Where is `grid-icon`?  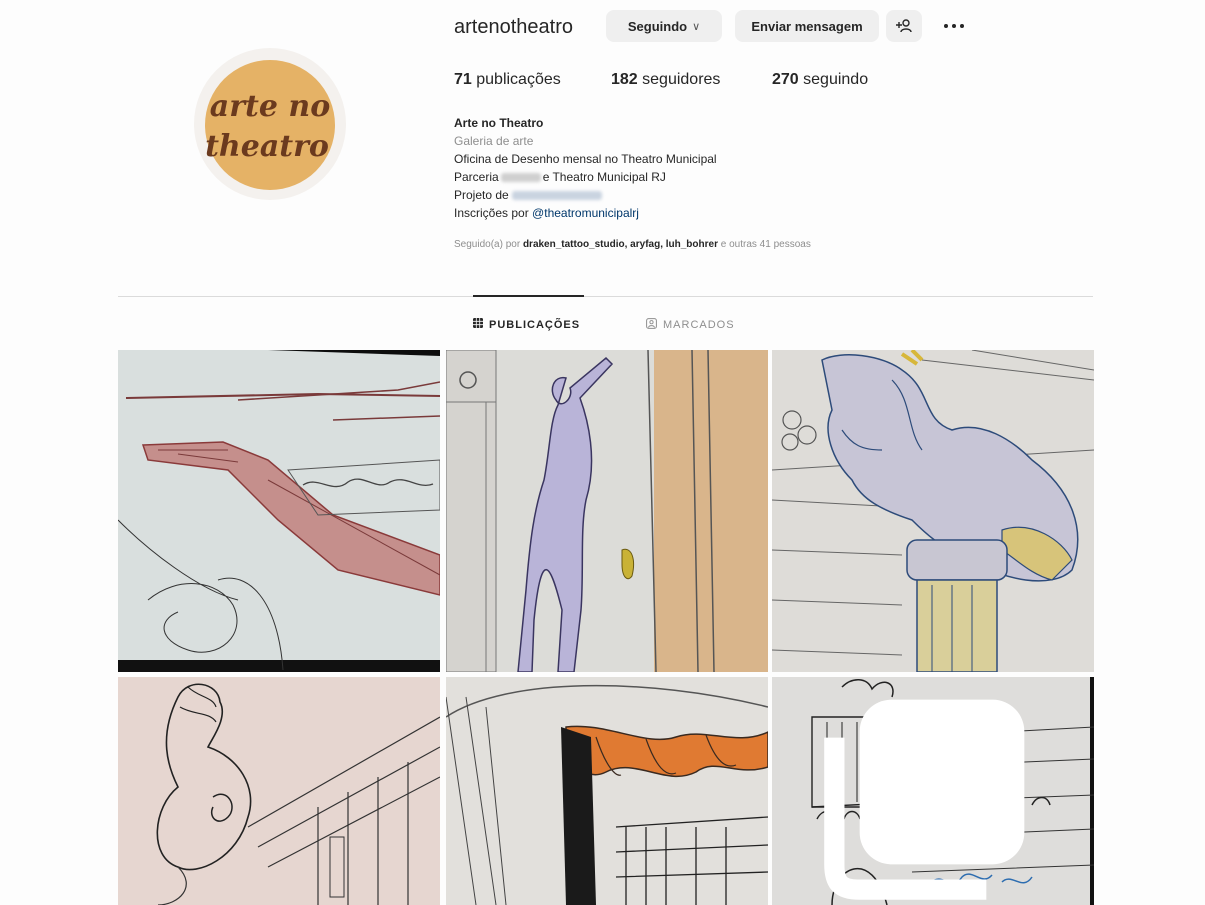 grid-icon is located at coordinates (478, 324).